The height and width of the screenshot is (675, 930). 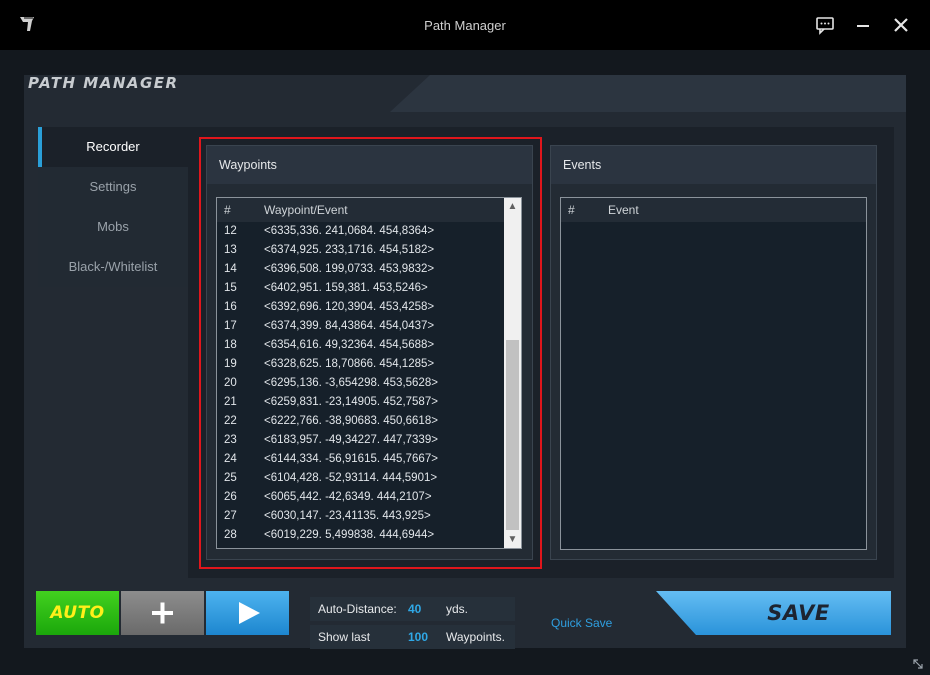 I want to click on save-button: SAVE, so click(x=773, y=613).